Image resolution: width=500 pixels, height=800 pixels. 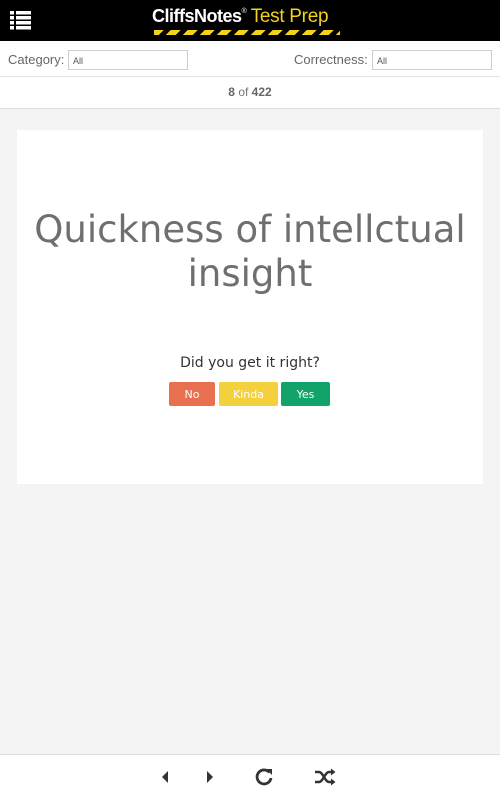 I want to click on counter-total: 422, so click(x=261, y=92).